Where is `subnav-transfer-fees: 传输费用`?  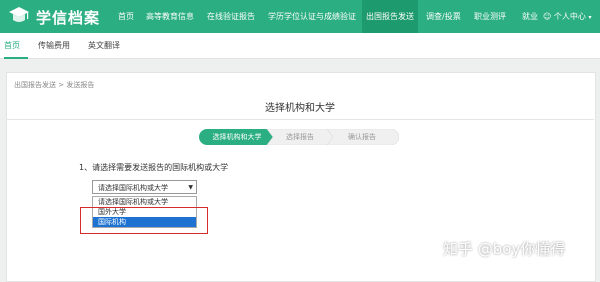
subnav-transfer-fees: 传输费用 is located at coordinates (54, 45).